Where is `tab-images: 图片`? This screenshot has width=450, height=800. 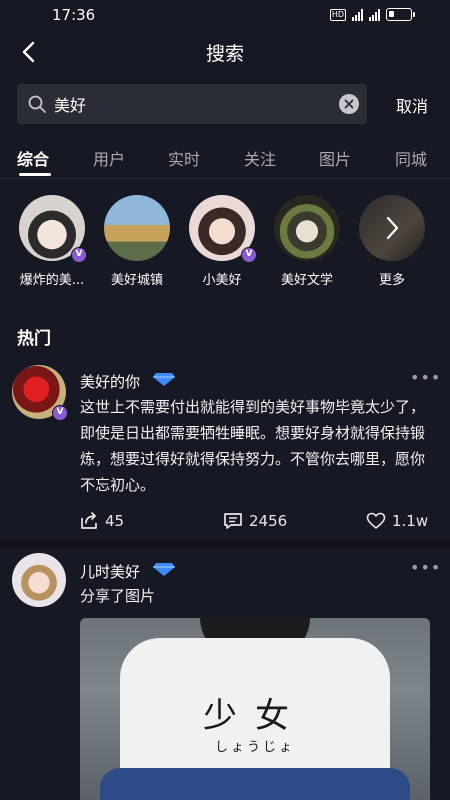
tab-images: 图片 is located at coordinates (335, 158).